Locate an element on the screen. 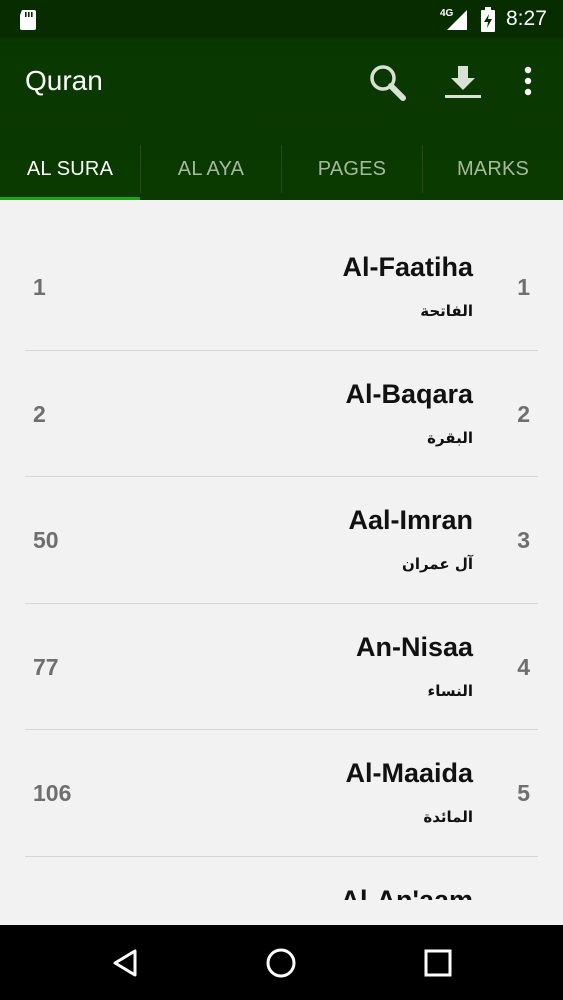 The image size is (563, 1000). recents-icon is located at coordinates (438, 963).